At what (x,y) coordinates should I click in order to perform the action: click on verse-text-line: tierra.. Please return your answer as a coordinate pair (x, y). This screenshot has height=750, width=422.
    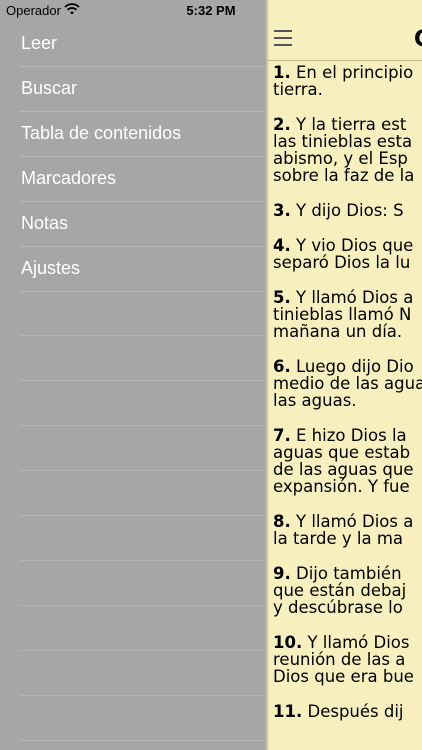
    Looking at the image, I should click on (298, 89).